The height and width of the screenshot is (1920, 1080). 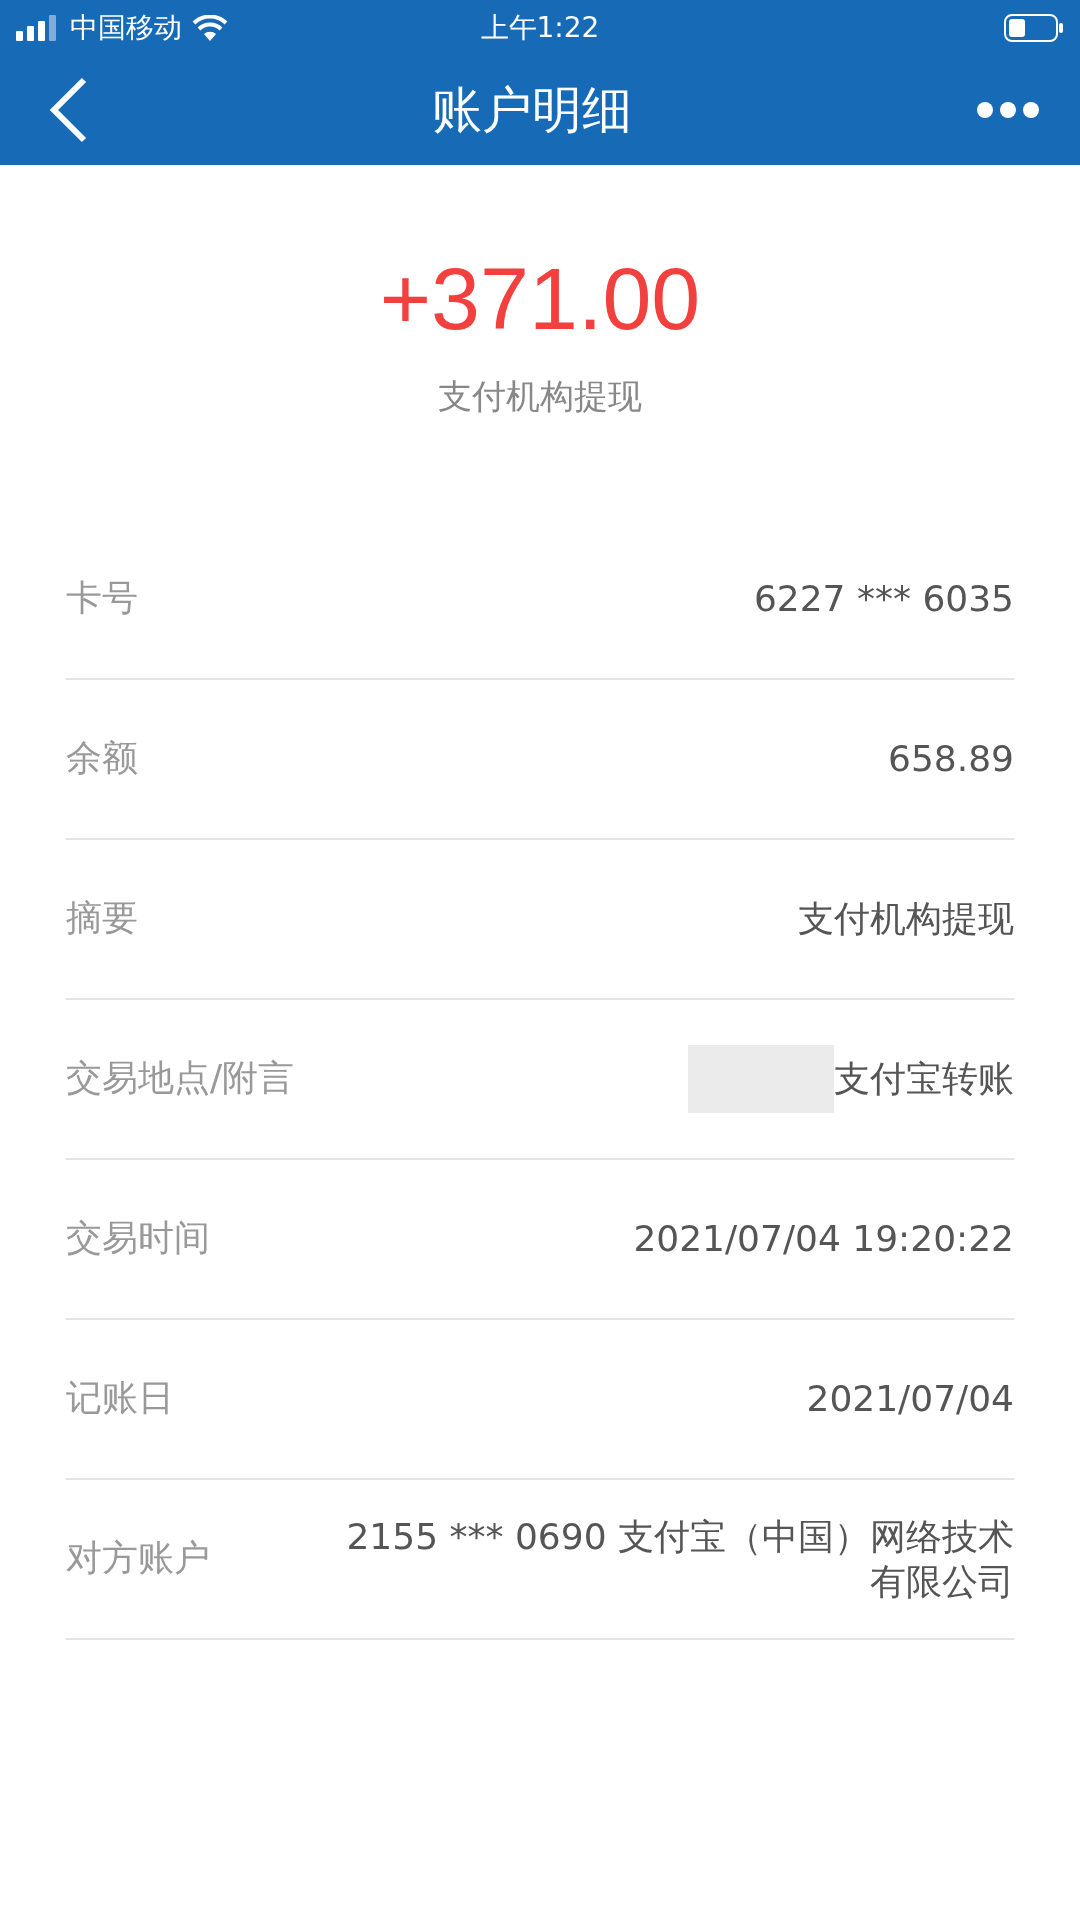 What do you see at coordinates (102, 758) in the screenshot?
I see `detail-label: 余额` at bounding box center [102, 758].